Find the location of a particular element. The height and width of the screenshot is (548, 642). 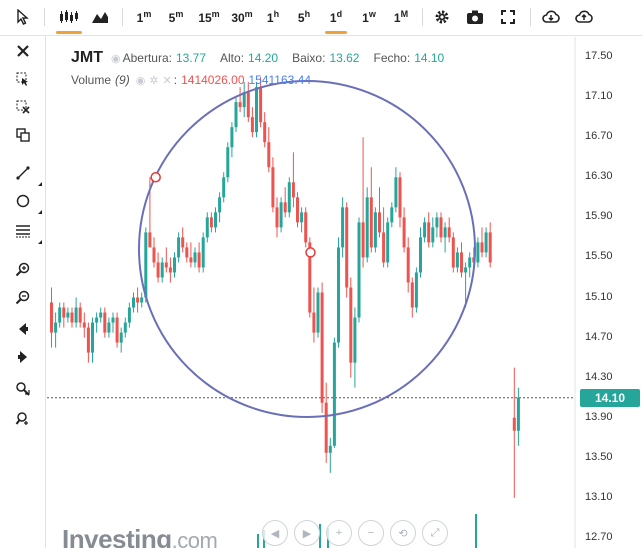

price-tick-label: 15.90 is located at coordinates (599, 216).